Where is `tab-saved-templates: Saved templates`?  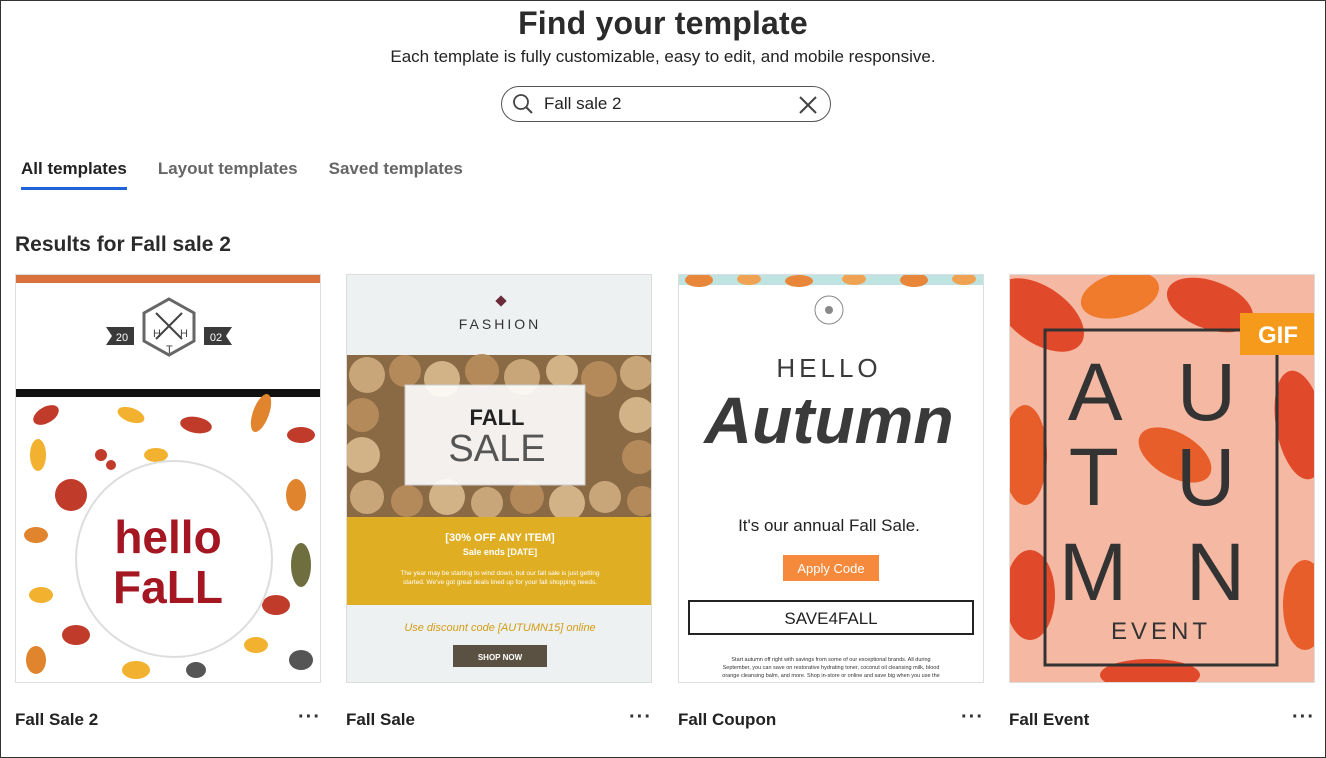
tab-saved-templates: Saved templates is located at coordinates (396, 174).